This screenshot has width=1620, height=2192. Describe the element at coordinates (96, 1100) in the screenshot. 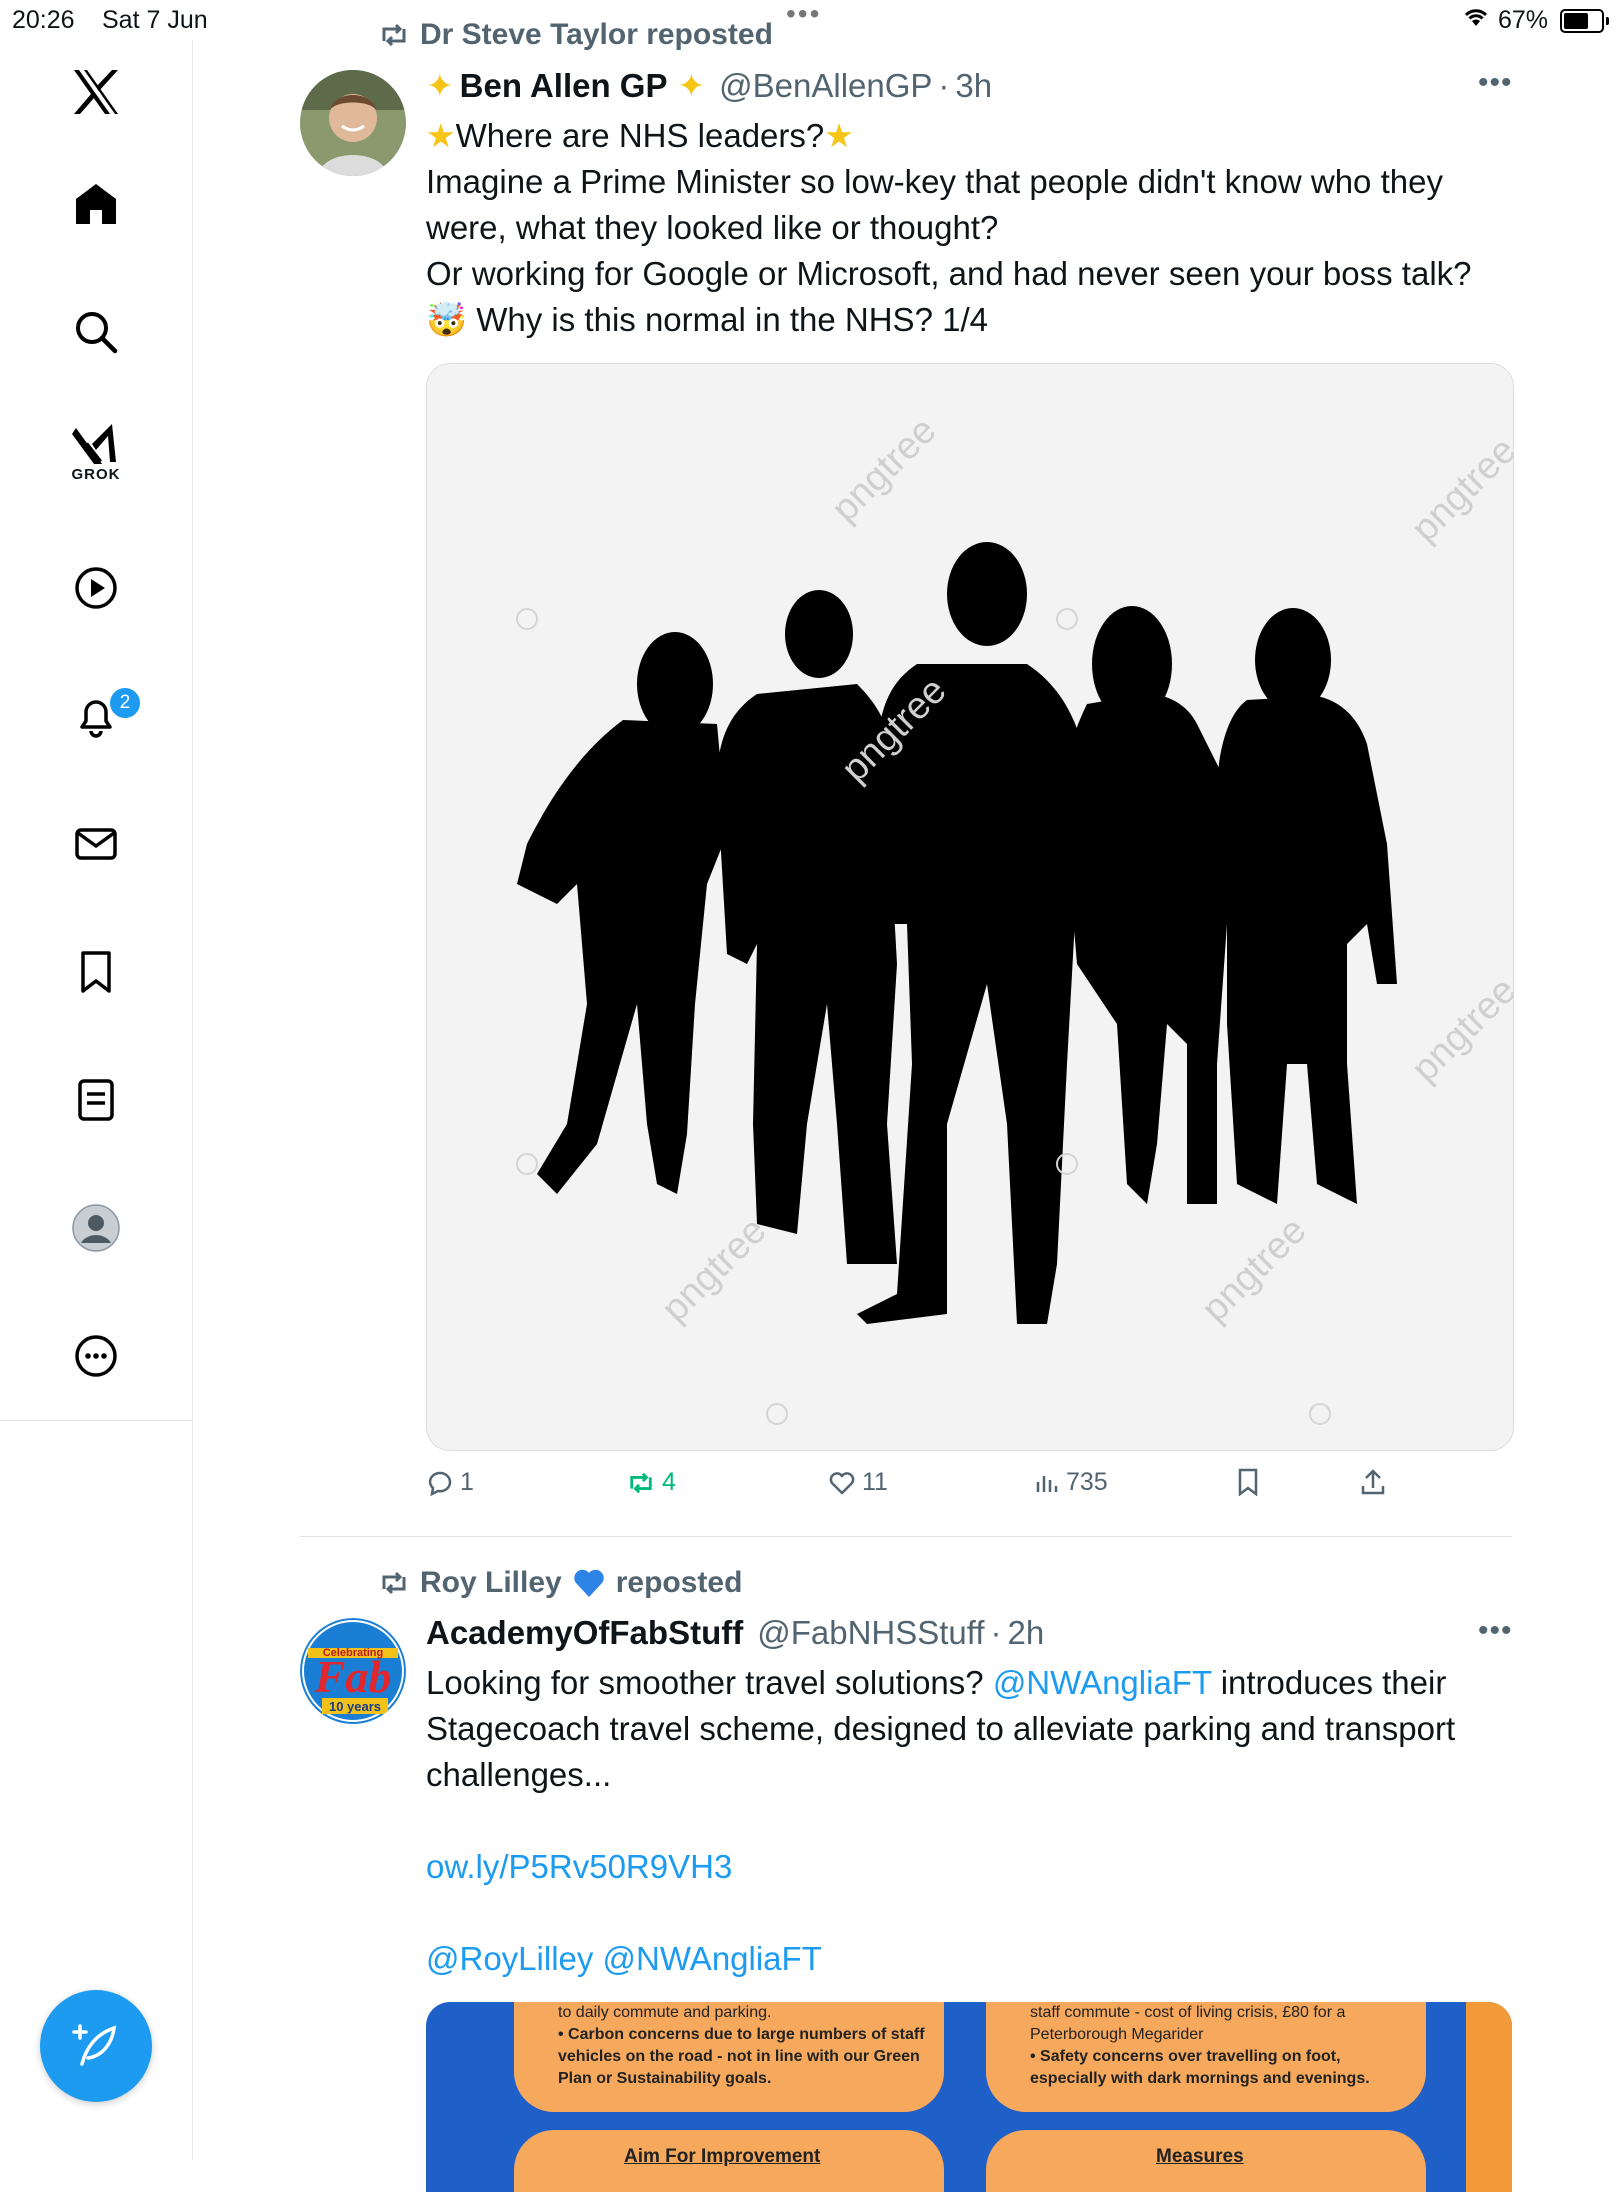

I see `lists-icon` at that location.